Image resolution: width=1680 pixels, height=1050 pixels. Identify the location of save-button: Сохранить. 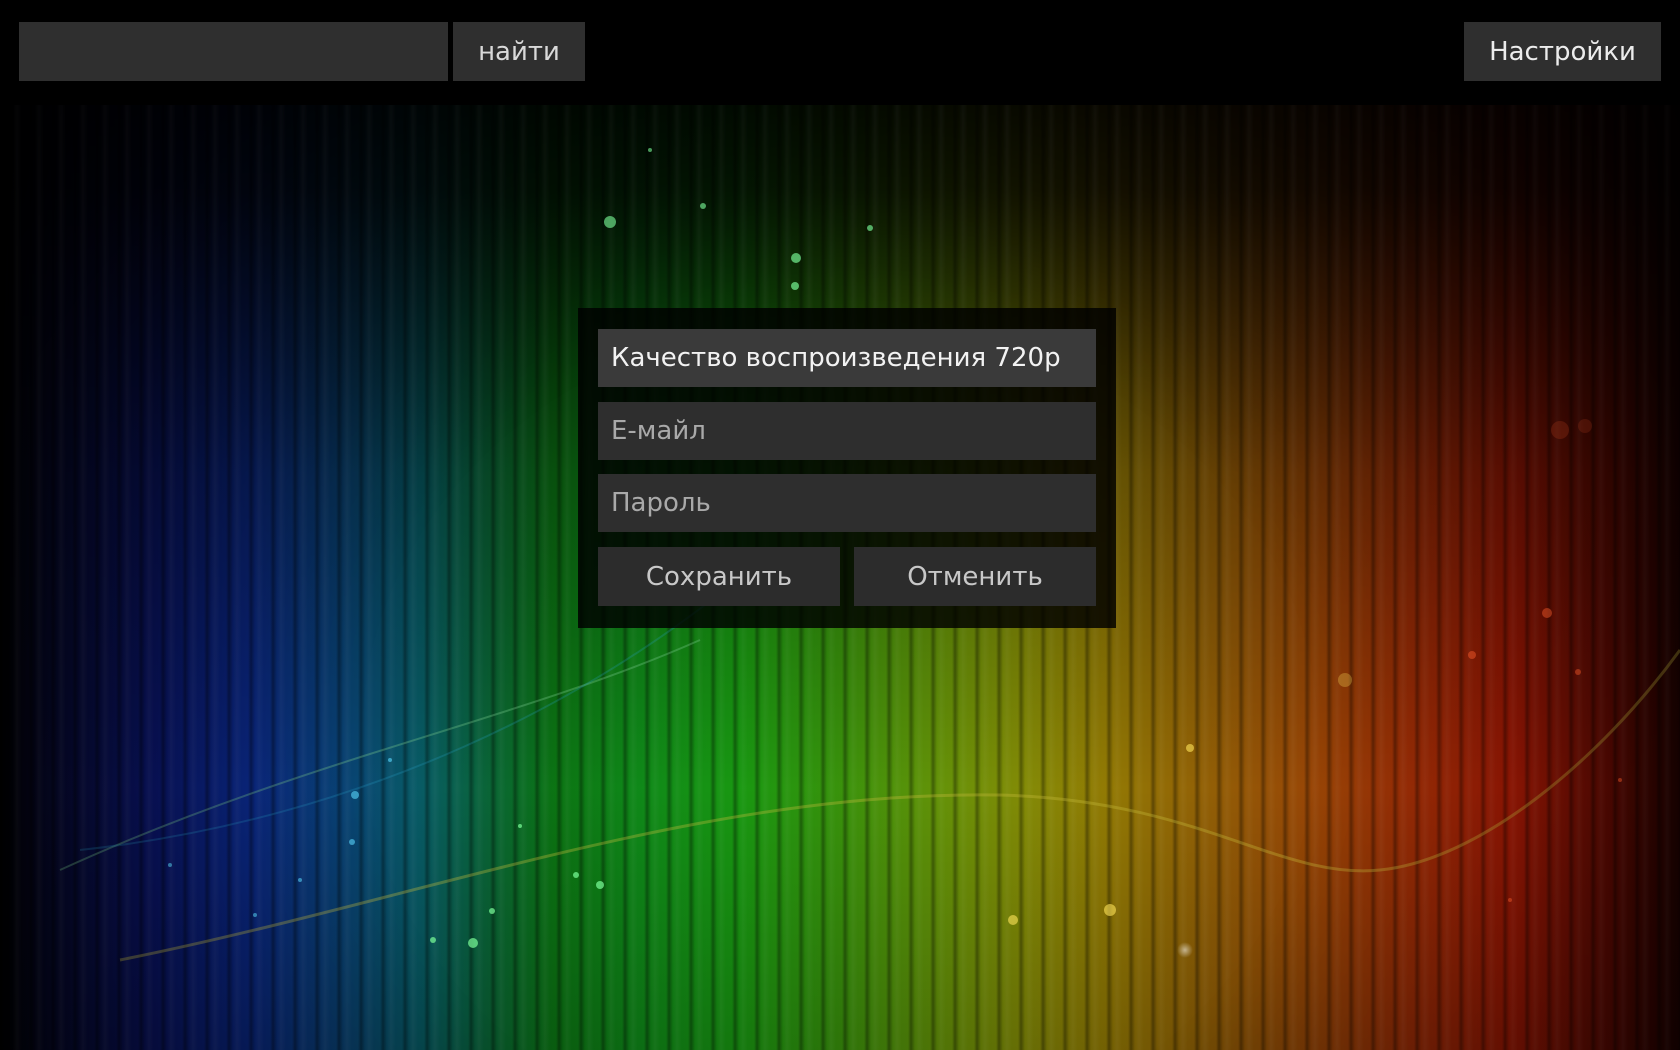
(719, 576).